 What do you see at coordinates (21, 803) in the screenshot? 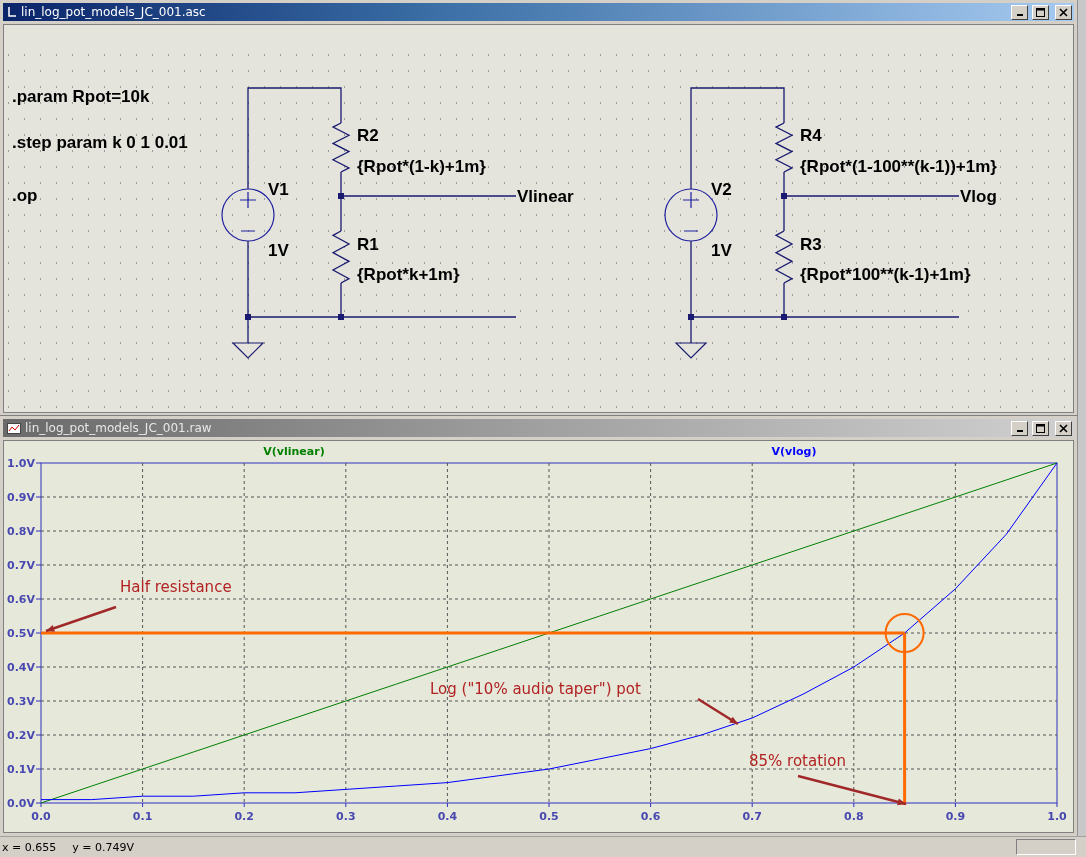
I see `y-tick-label: 0.0V` at bounding box center [21, 803].